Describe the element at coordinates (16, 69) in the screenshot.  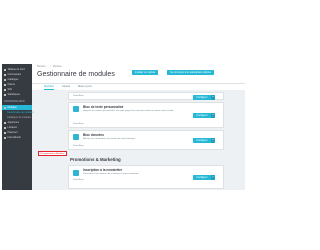
I see `sidebar-item-label: Tableau de bord` at that location.